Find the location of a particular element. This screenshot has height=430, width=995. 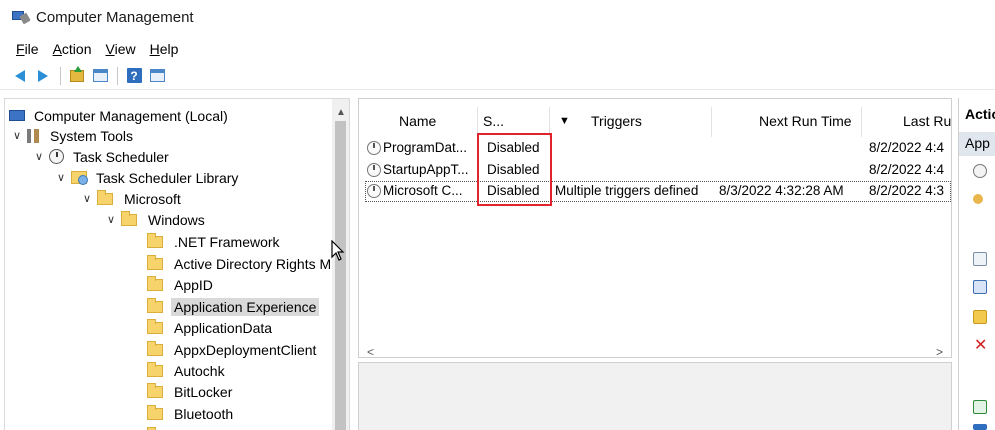

scroll-left-icon: < is located at coordinates (370, 351).